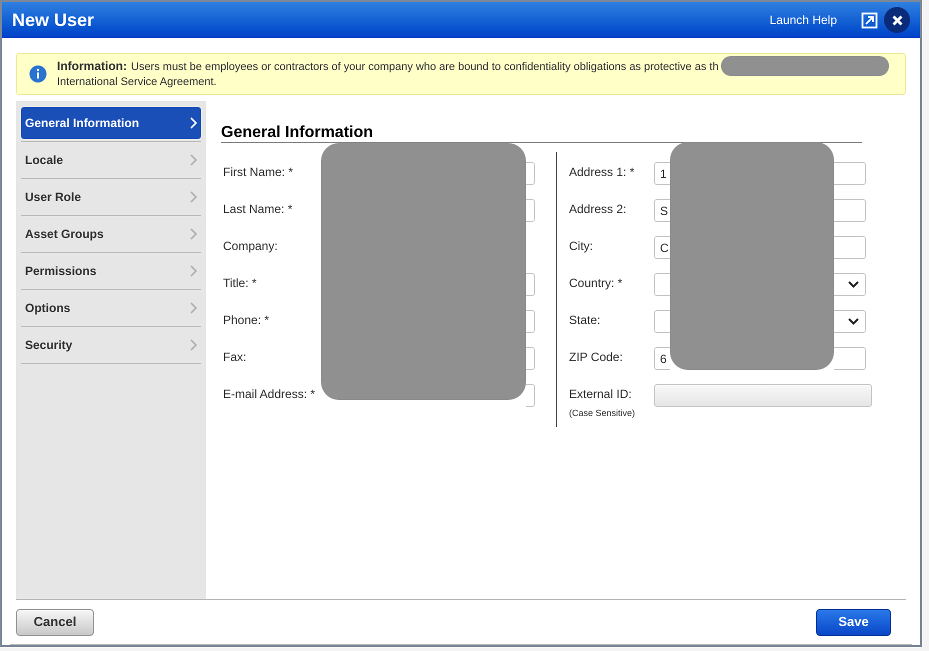 This screenshot has height=651, width=929. What do you see at coordinates (240, 283) in the screenshot?
I see `field-label: Title: *` at bounding box center [240, 283].